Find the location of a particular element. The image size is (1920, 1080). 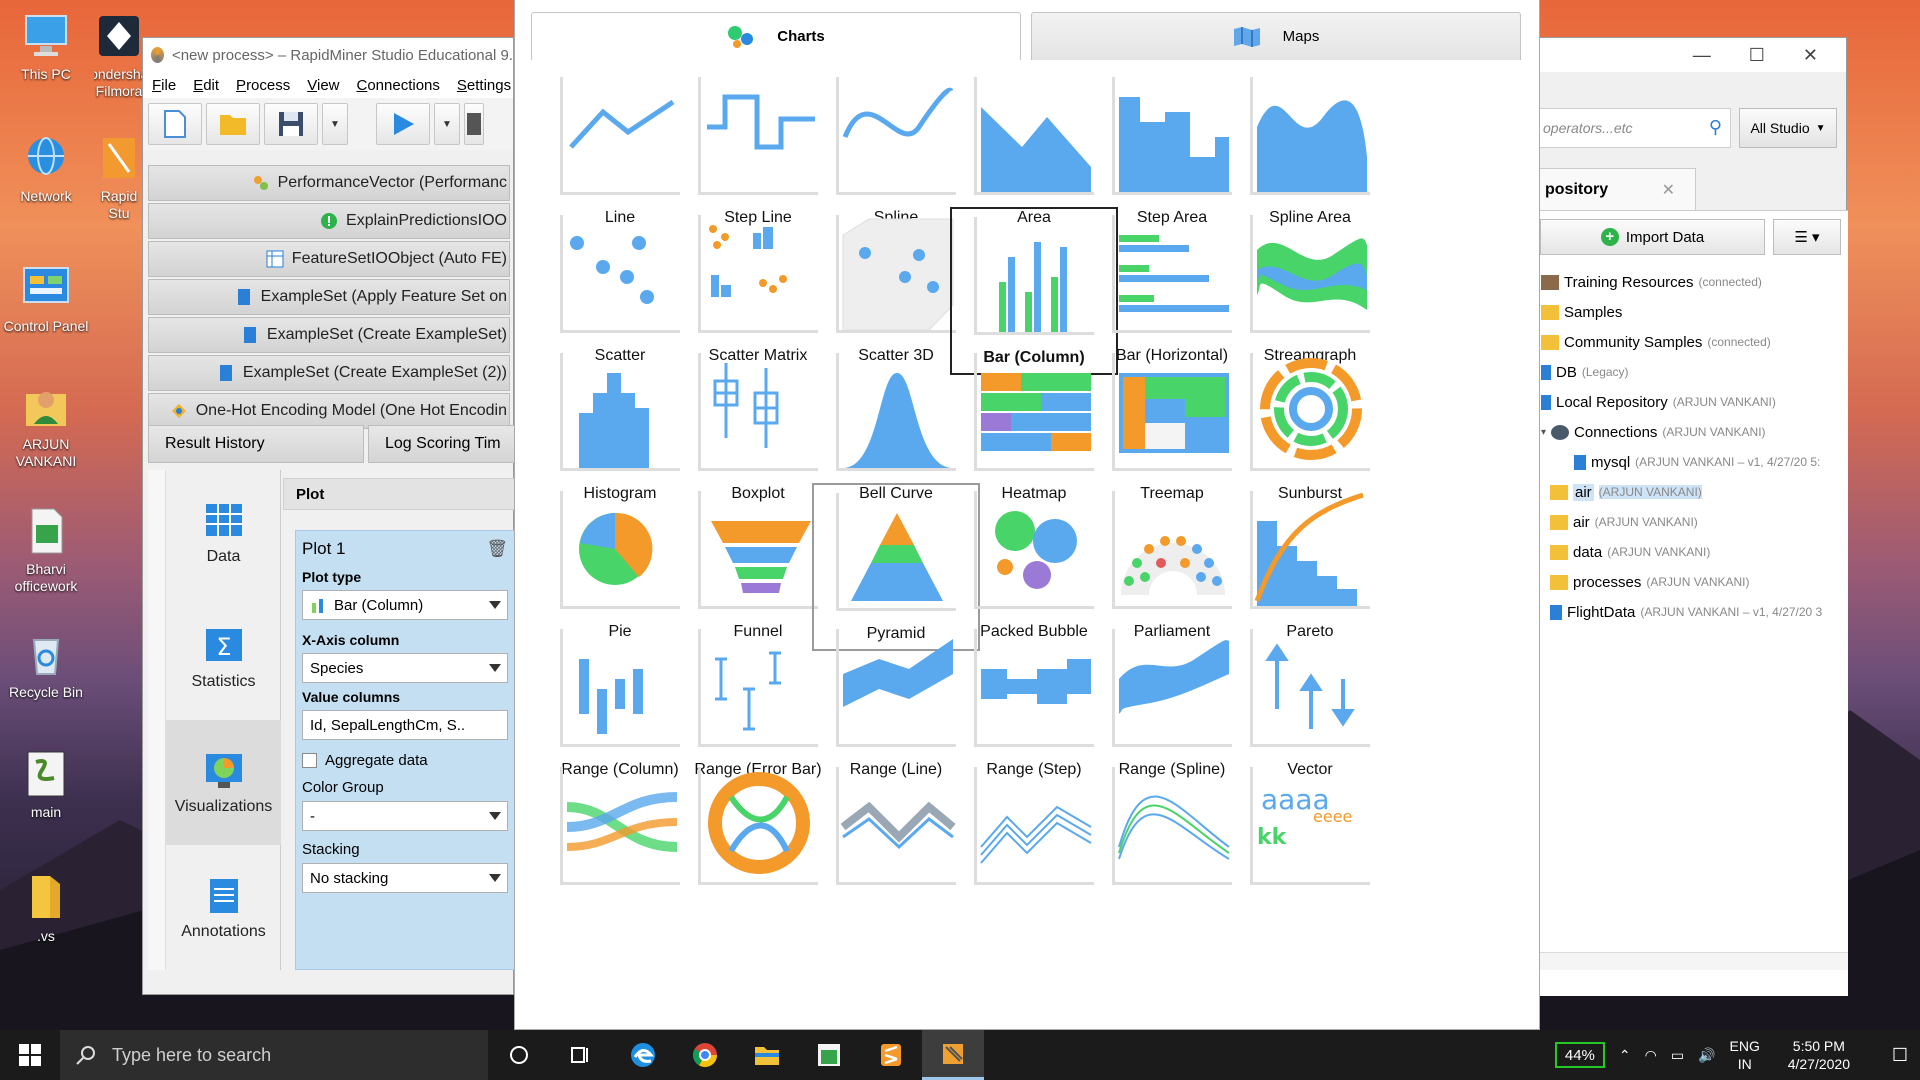

battery-plug-icon: ▭ is located at coordinates (1677, 1055).